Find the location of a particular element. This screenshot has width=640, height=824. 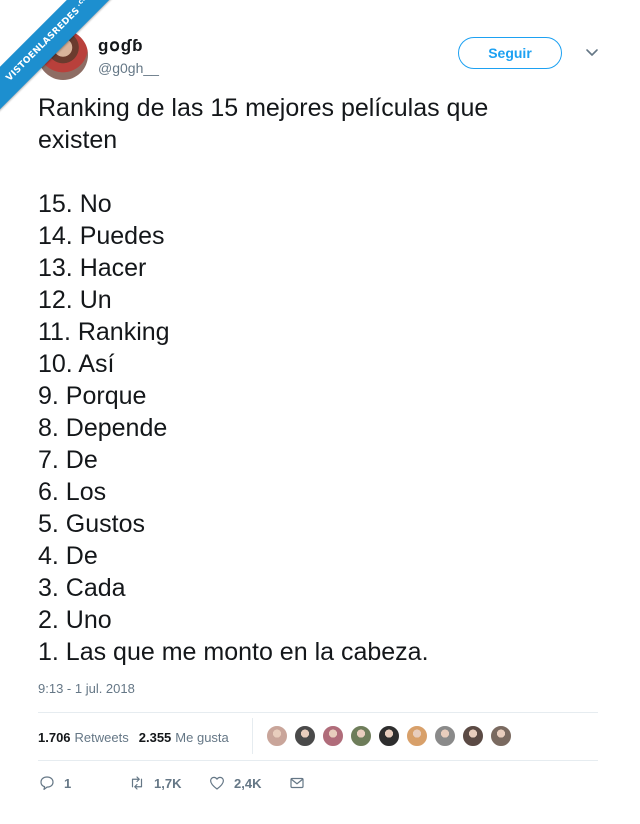

tweet-title-line: Ranking de las 15 mejores películas que is located at coordinates (263, 108).